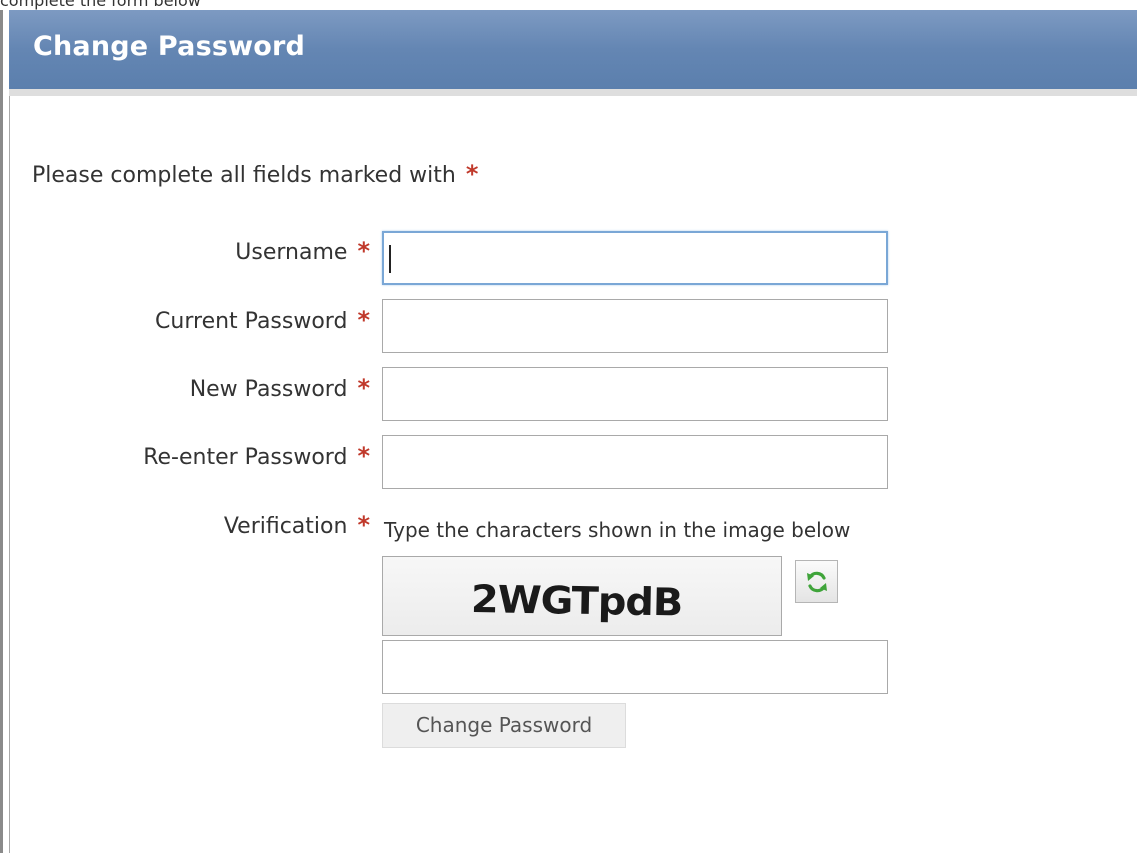  Describe the element at coordinates (390, 259) in the screenshot. I see `text-caret` at that location.